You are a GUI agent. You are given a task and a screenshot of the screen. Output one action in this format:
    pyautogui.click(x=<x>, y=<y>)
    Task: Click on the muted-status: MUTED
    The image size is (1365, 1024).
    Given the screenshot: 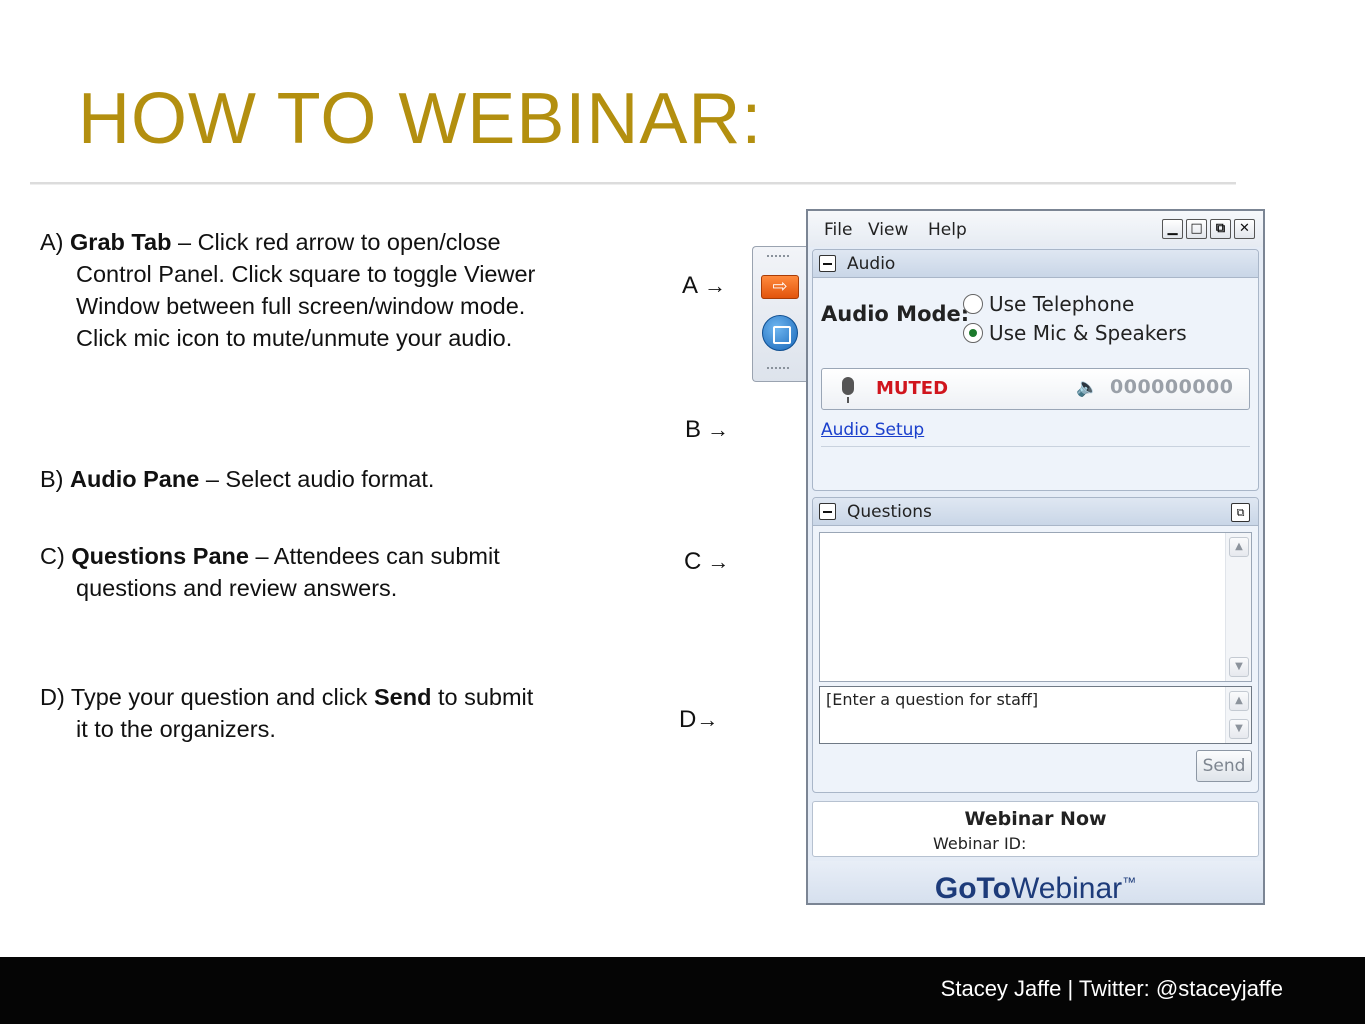 What is the action you would take?
    pyautogui.click(x=912, y=388)
    